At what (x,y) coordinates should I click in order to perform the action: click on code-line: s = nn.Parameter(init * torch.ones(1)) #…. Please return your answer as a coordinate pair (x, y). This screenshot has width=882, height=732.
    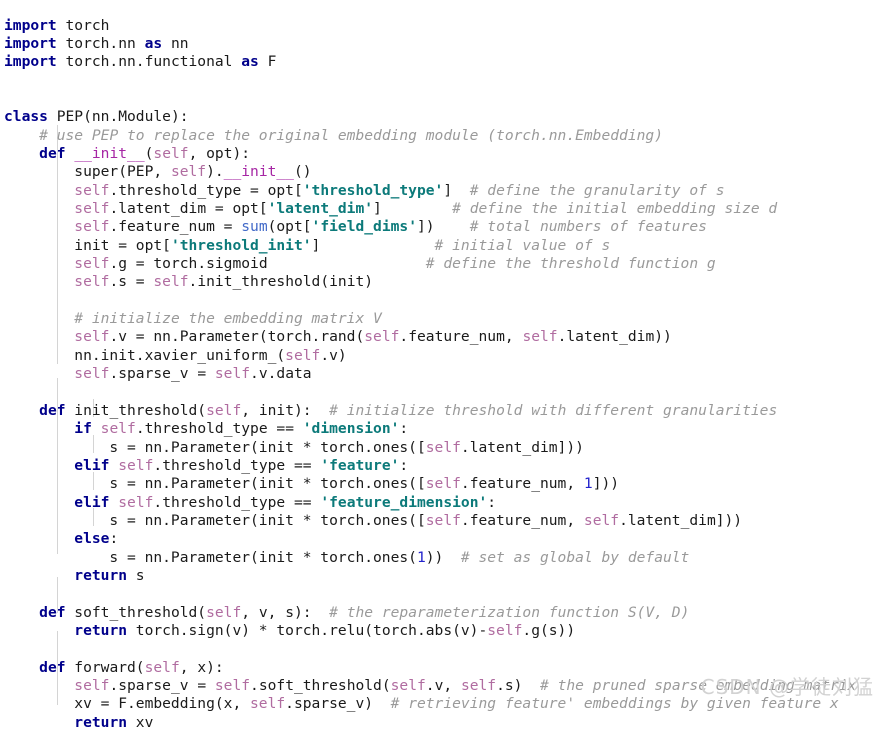
    Looking at the image, I should click on (430, 558).